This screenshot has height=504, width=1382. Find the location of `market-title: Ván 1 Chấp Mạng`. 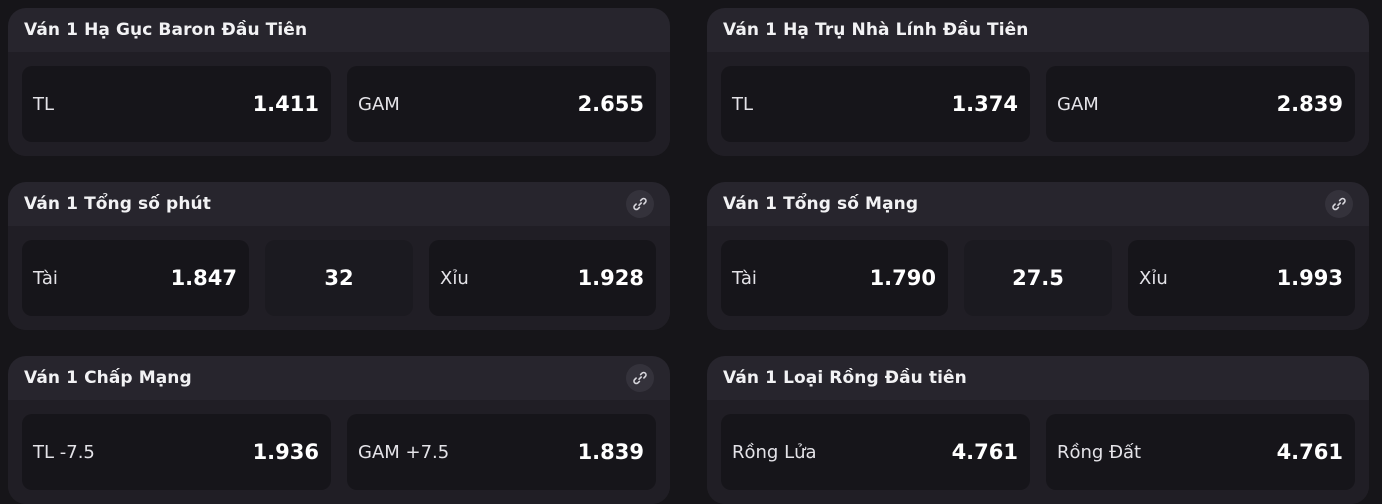

market-title: Ván 1 Chấp Mạng is located at coordinates (108, 378).